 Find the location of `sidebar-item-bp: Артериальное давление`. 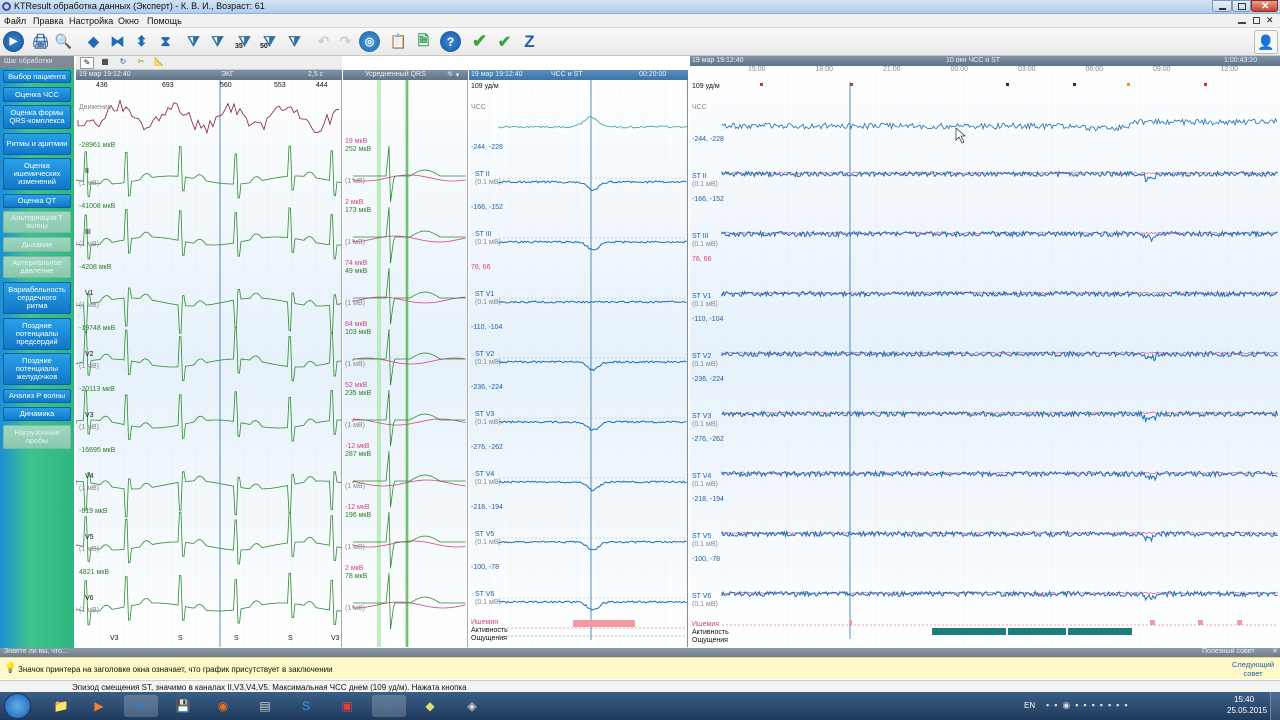

sidebar-item-bp: Артериальное давление is located at coordinates (37, 267).